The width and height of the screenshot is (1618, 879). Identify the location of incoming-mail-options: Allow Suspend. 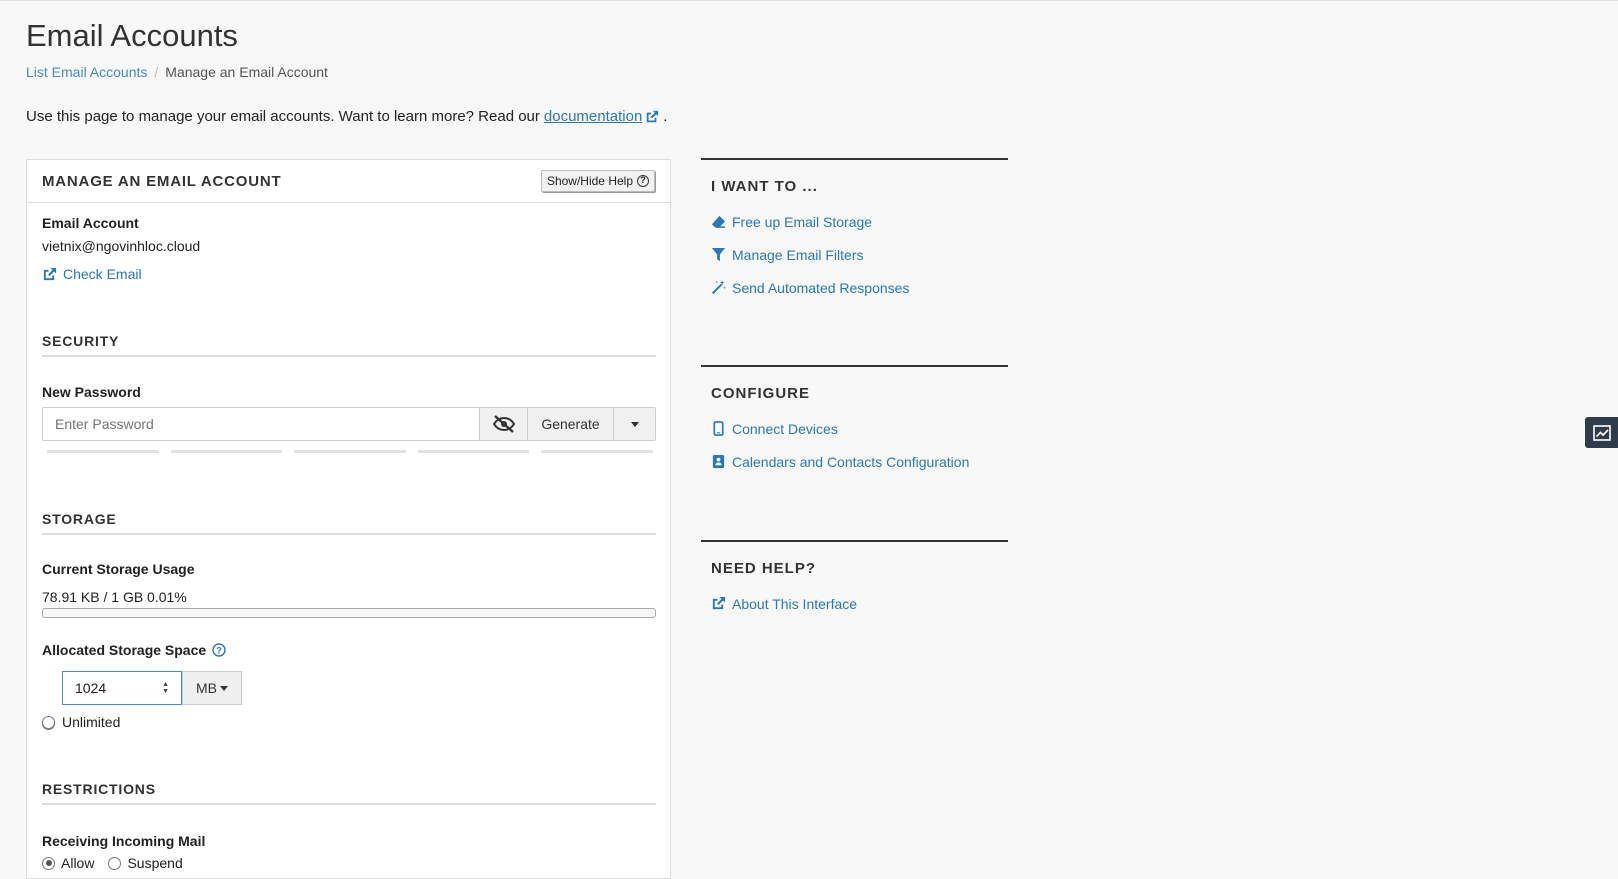
(112, 863).